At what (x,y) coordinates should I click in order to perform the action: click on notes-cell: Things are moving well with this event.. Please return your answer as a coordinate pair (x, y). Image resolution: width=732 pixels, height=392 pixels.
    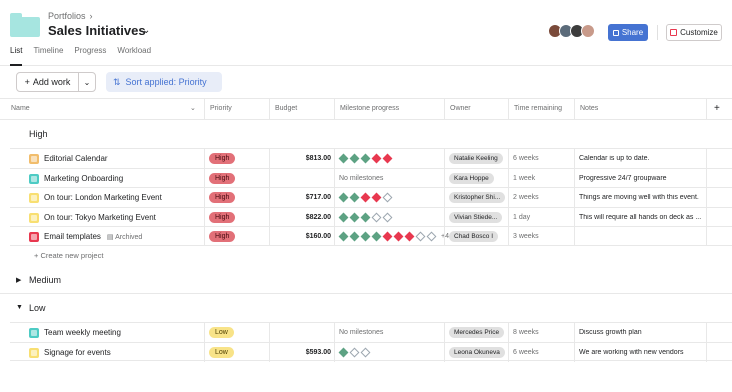
    Looking at the image, I should click on (640, 197).